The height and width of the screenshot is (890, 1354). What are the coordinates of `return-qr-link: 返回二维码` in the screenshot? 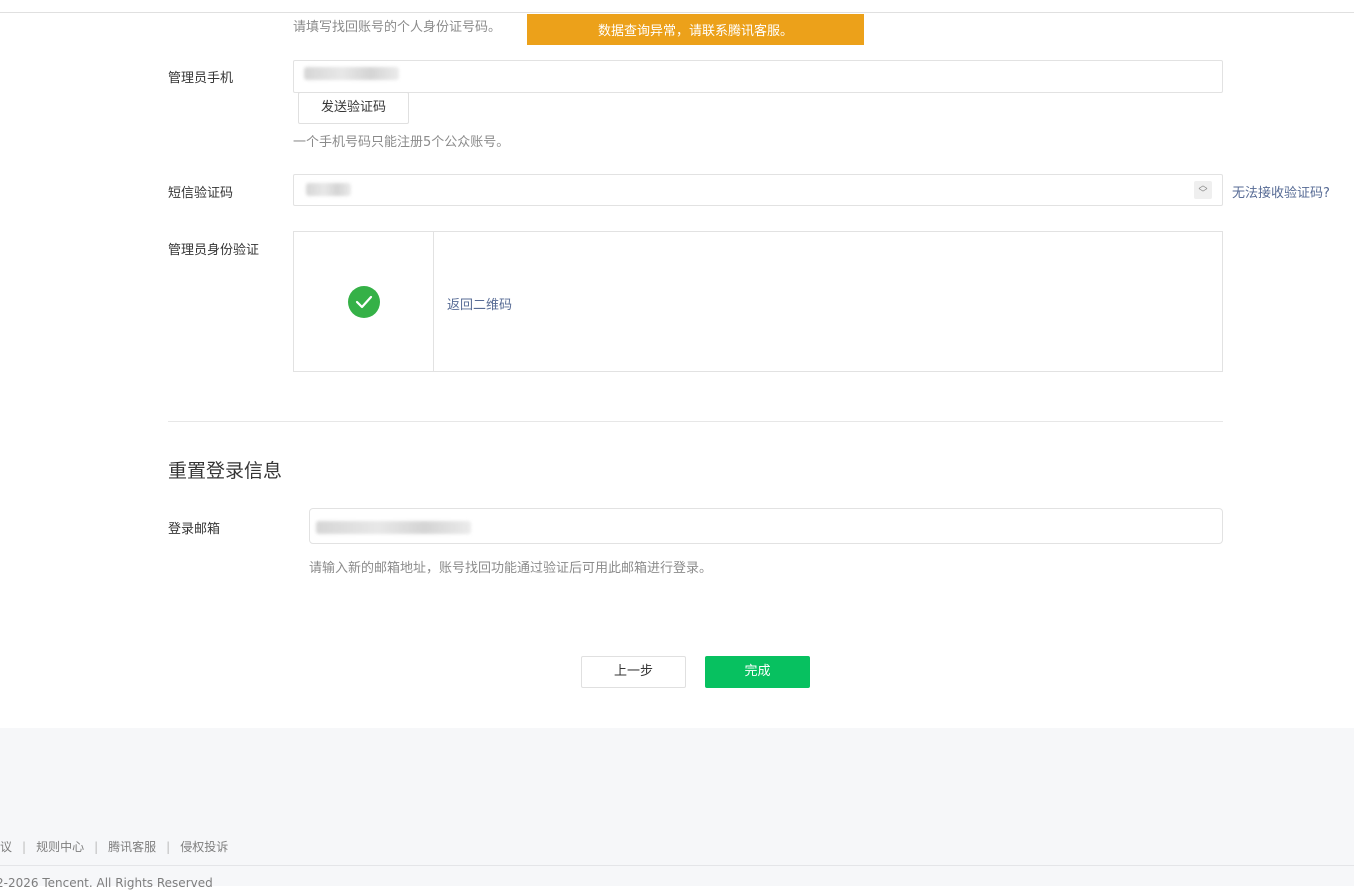 It's located at (479, 303).